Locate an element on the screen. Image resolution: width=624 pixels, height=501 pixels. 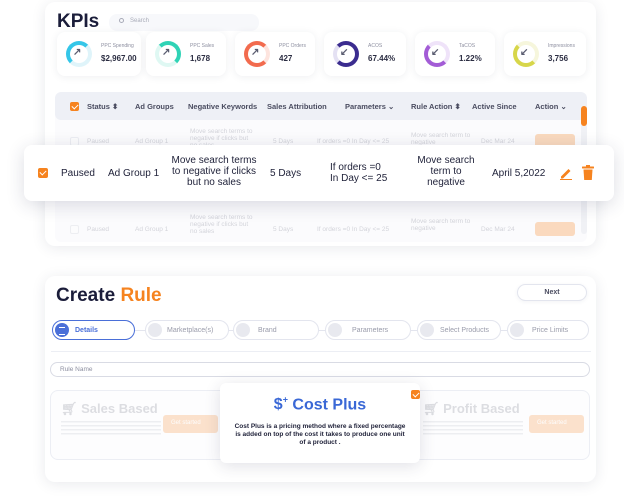
step-select-products: Select Products is located at coordinates (459, 330).